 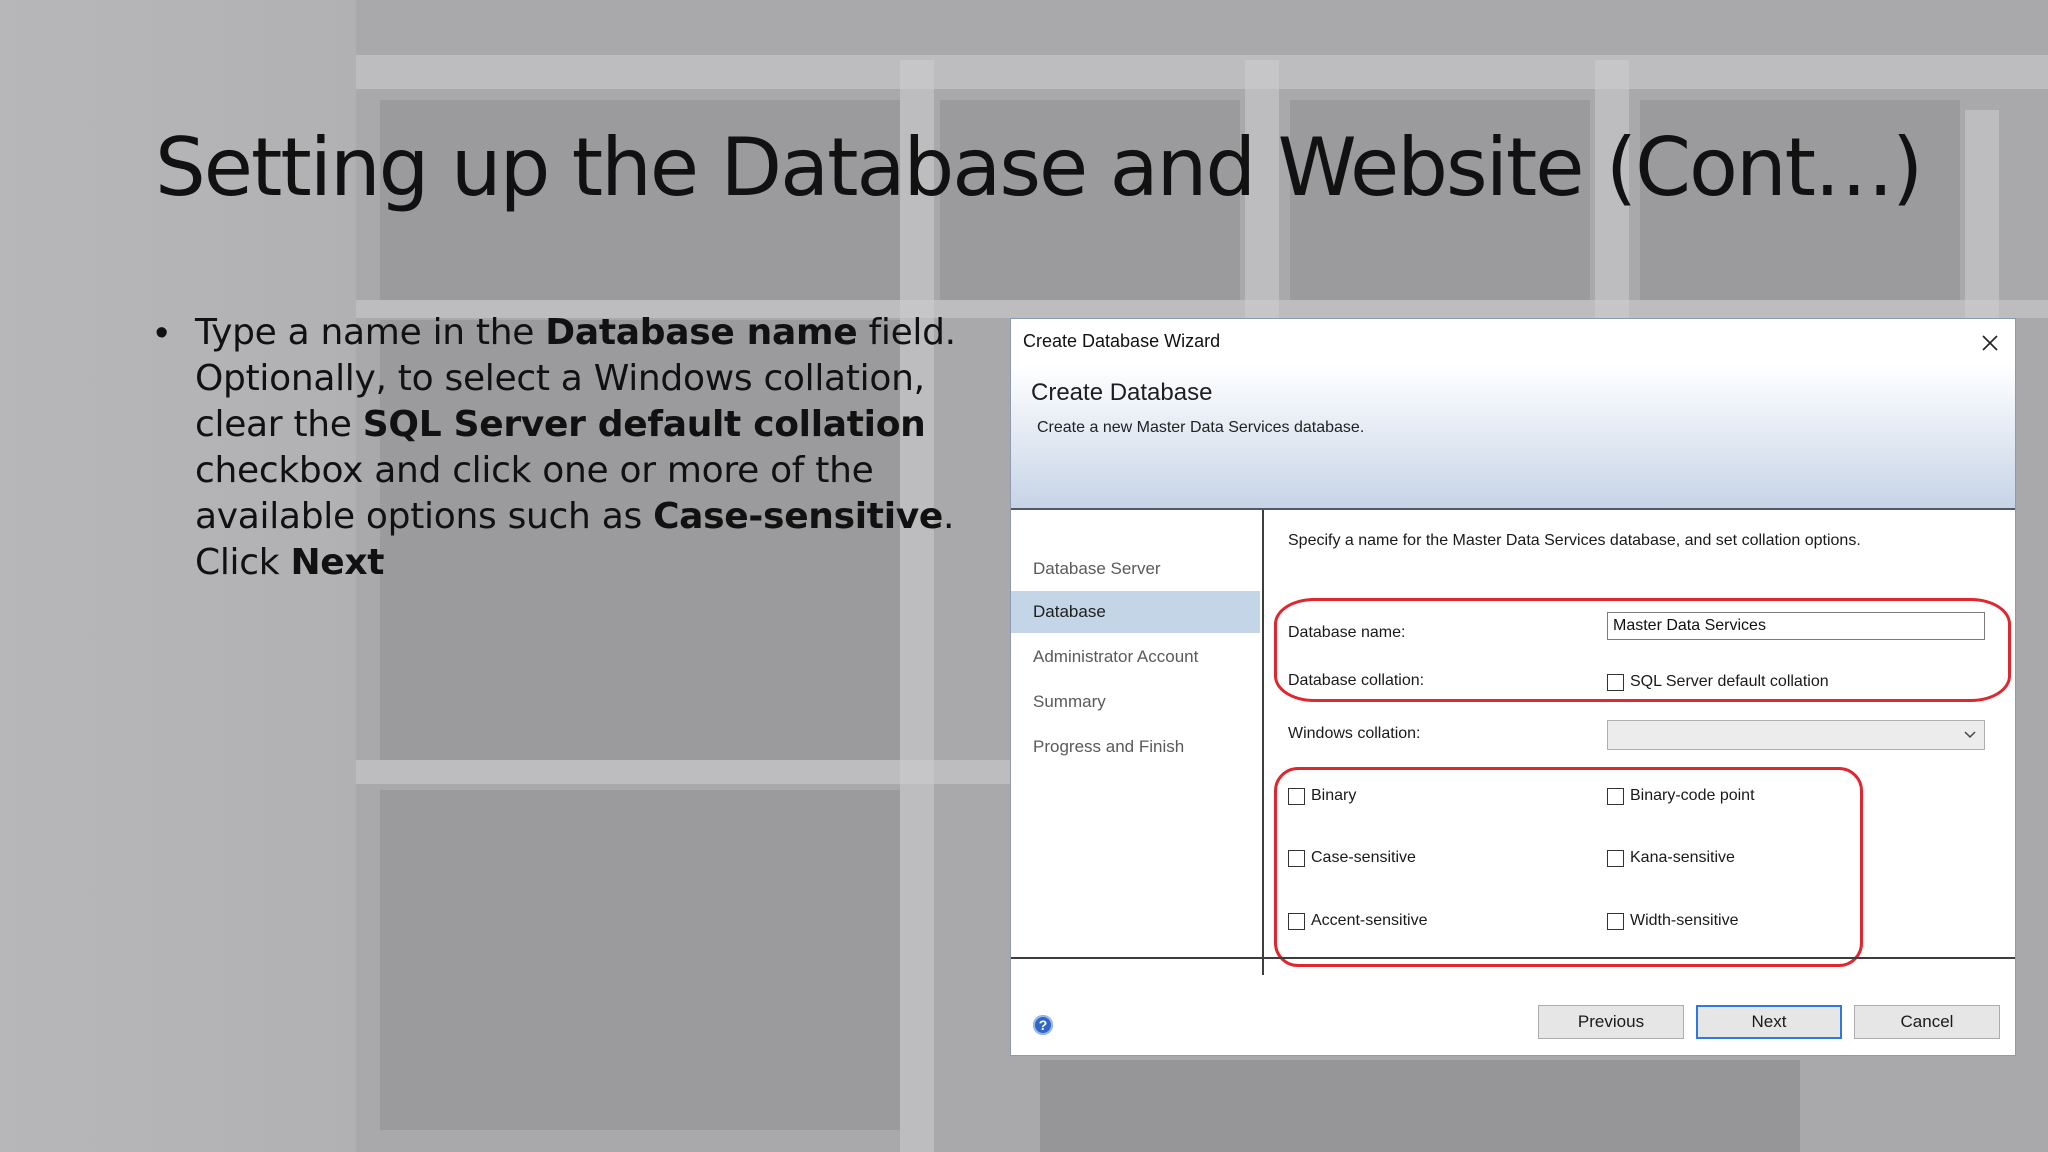 I want to click on binary-checkbox: Binary, so click(x=1322, y=796).